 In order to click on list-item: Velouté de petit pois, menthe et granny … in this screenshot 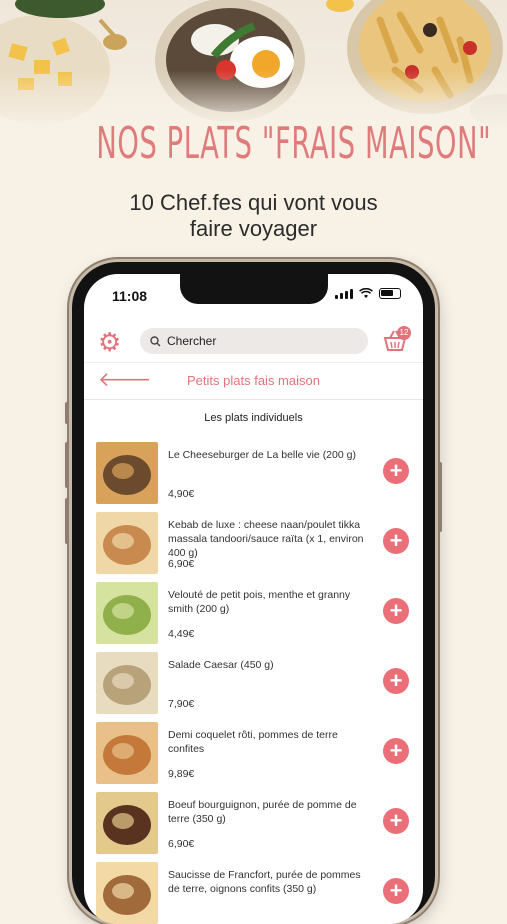, I will do `click(253, 617)`.